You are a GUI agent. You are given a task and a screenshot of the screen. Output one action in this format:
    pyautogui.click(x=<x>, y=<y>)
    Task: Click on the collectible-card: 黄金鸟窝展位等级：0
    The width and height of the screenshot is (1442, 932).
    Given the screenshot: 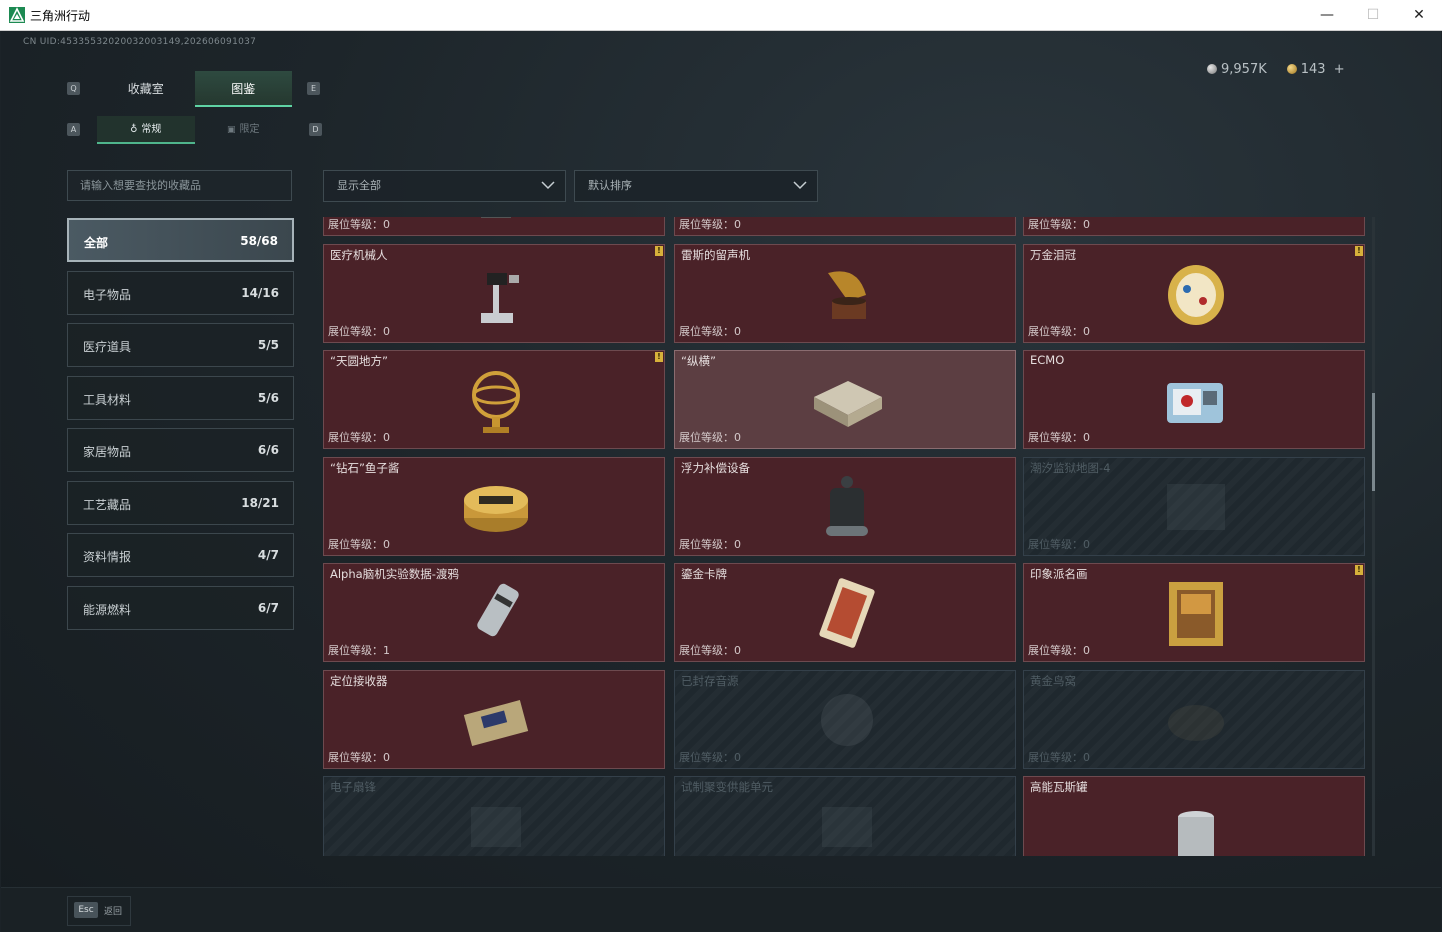 What is the action you would take?
    pyautogui.click(x=1194, y=719)
    